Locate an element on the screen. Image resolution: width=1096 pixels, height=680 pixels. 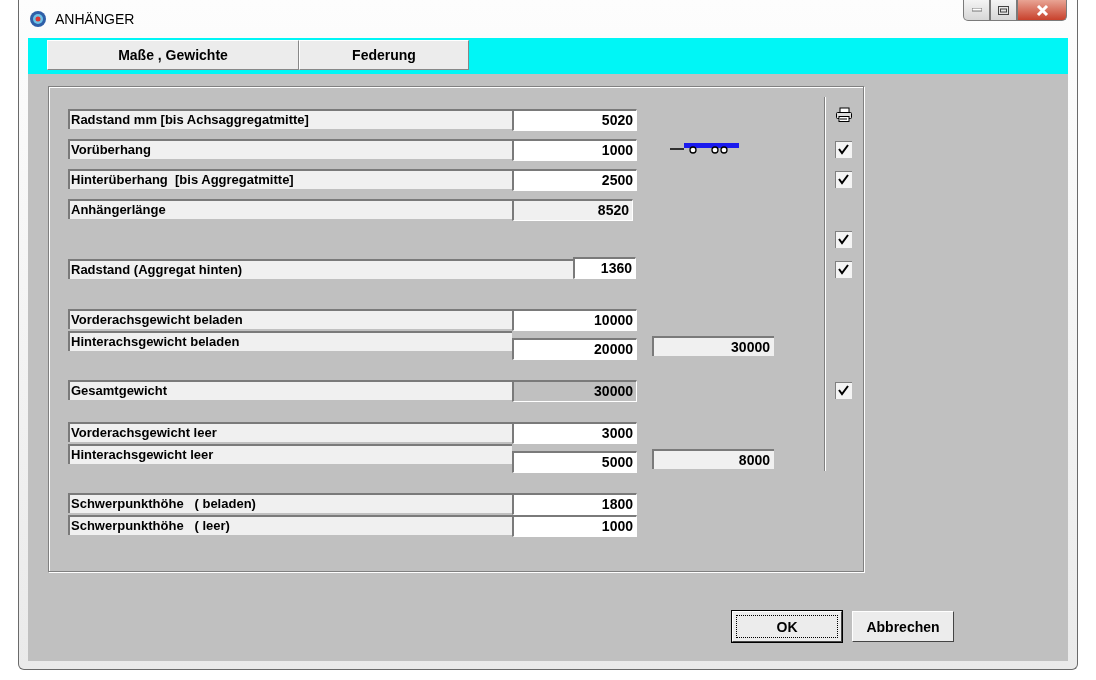
field-label: Schwerpunkthöhe ( beladen) is located at coordinates (290, 503).